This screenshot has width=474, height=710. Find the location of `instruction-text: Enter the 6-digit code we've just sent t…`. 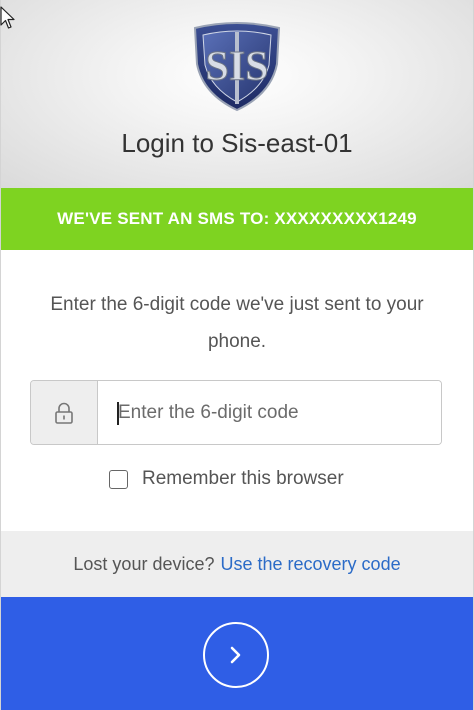

instruction-text: Enter the 6-digit code we've just sent t… is located at coordinates (237, 323).